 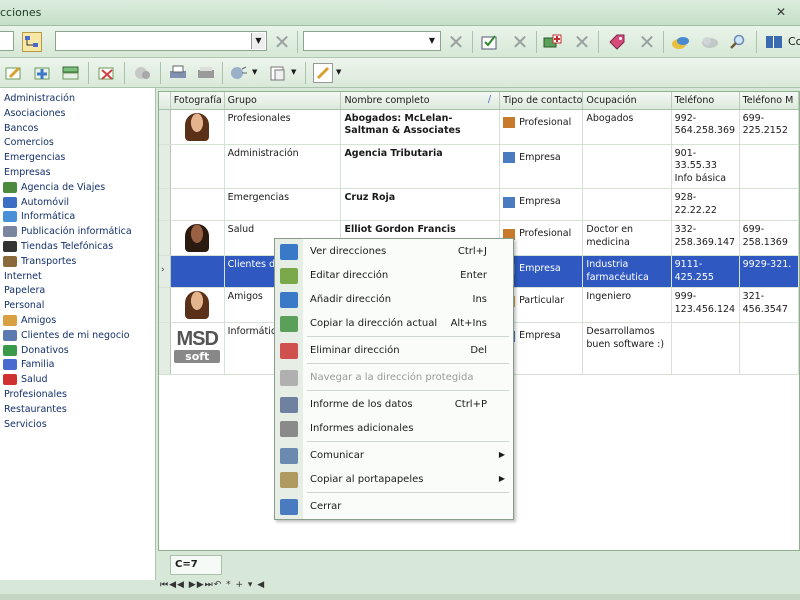 I want to click on menu-item: Eliminar dirección Del, so click(x=394, y=351).